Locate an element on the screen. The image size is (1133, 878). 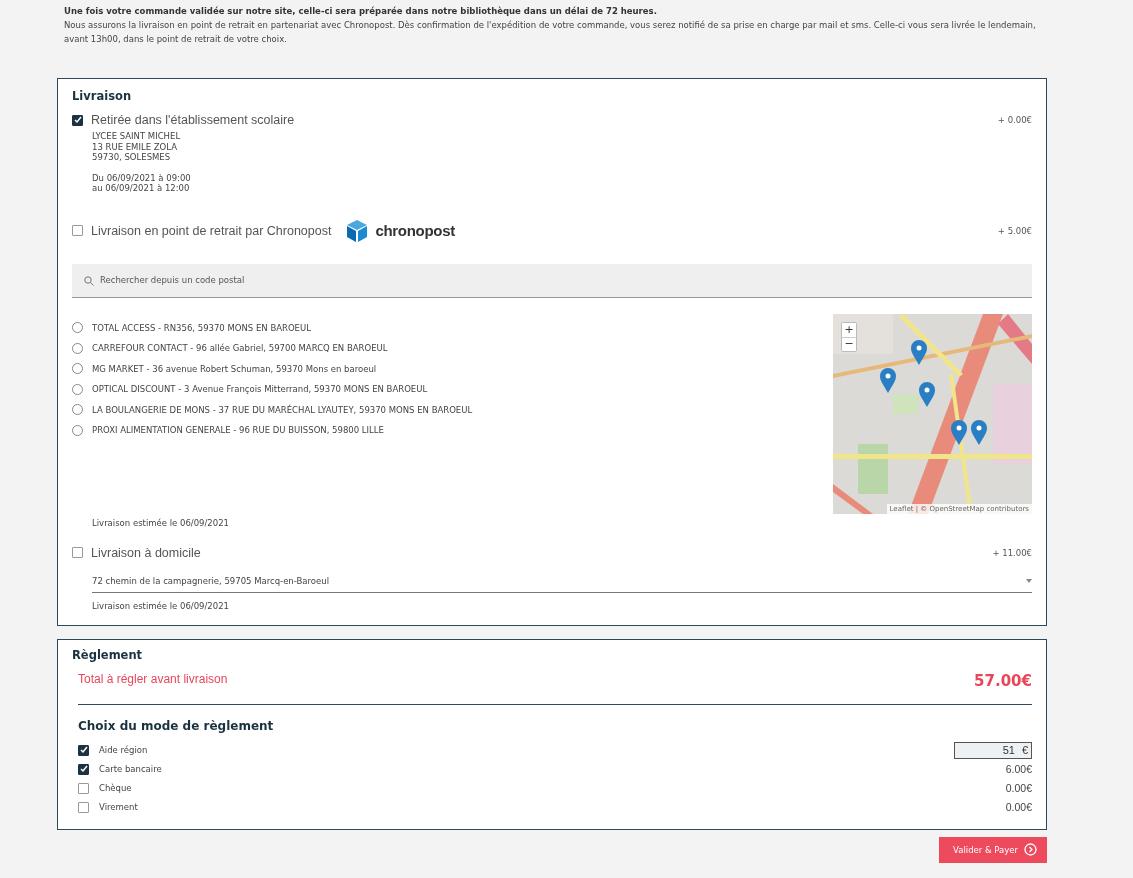
payment-method-label: Aide région is located at coordinates (123, 750).